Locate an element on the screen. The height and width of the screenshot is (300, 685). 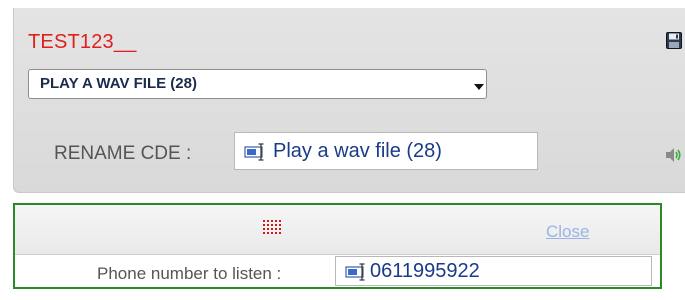
rename-value: Play a wav file (28) is located at coordinates (357, 151).